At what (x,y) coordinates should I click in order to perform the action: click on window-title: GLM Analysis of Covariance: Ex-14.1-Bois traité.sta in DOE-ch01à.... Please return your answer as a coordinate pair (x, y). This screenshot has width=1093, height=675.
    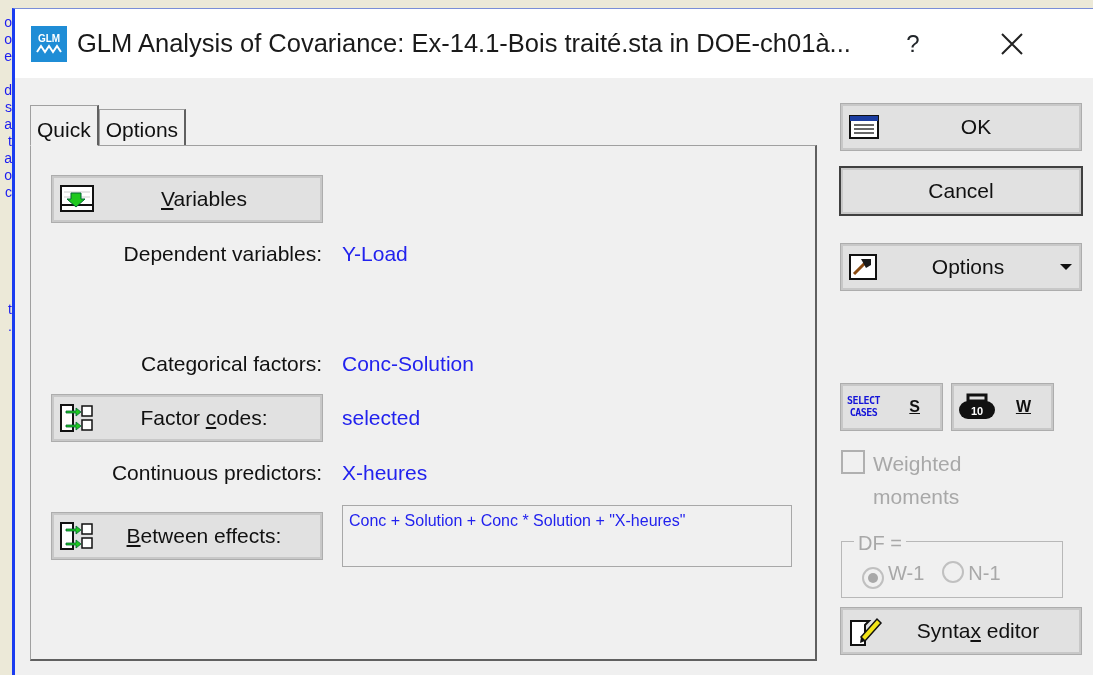
    Looking at the image, I should click on (464, 44).